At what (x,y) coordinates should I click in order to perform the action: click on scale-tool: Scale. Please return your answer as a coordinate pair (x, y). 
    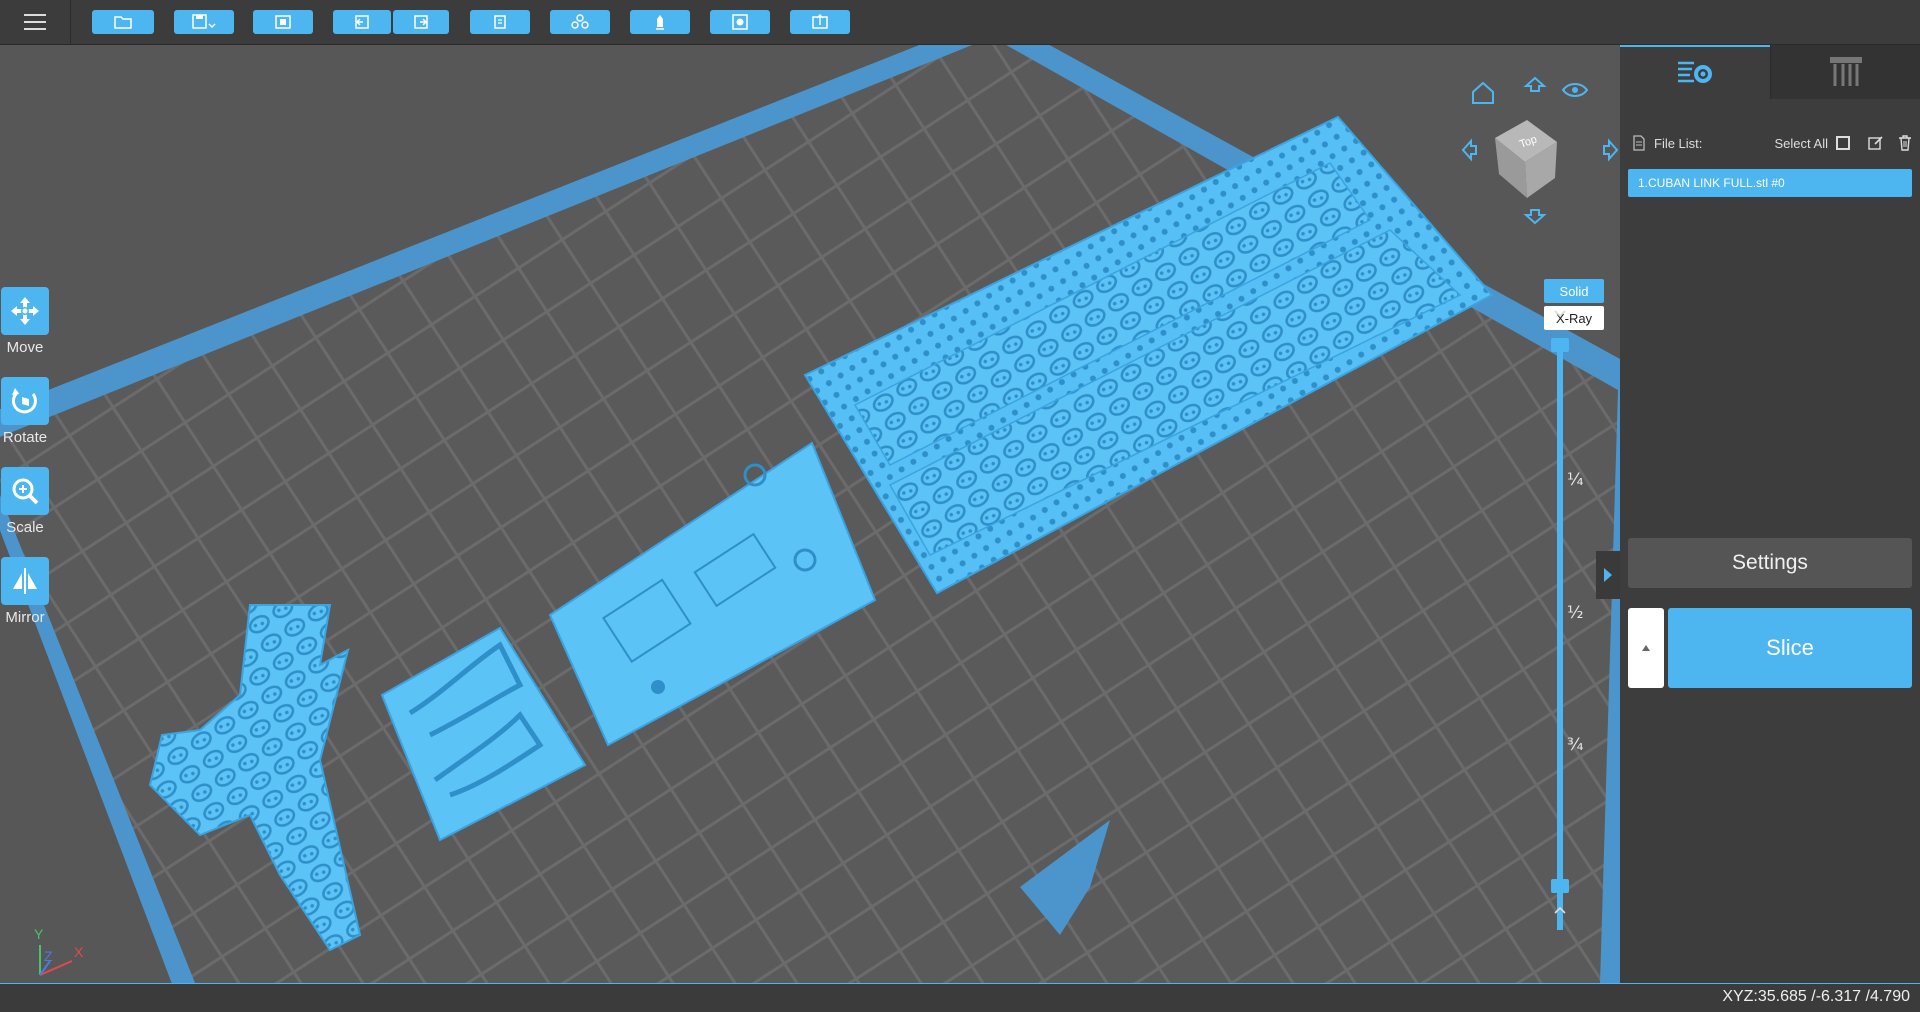
    Looking at the image, I should click on (25, 501).